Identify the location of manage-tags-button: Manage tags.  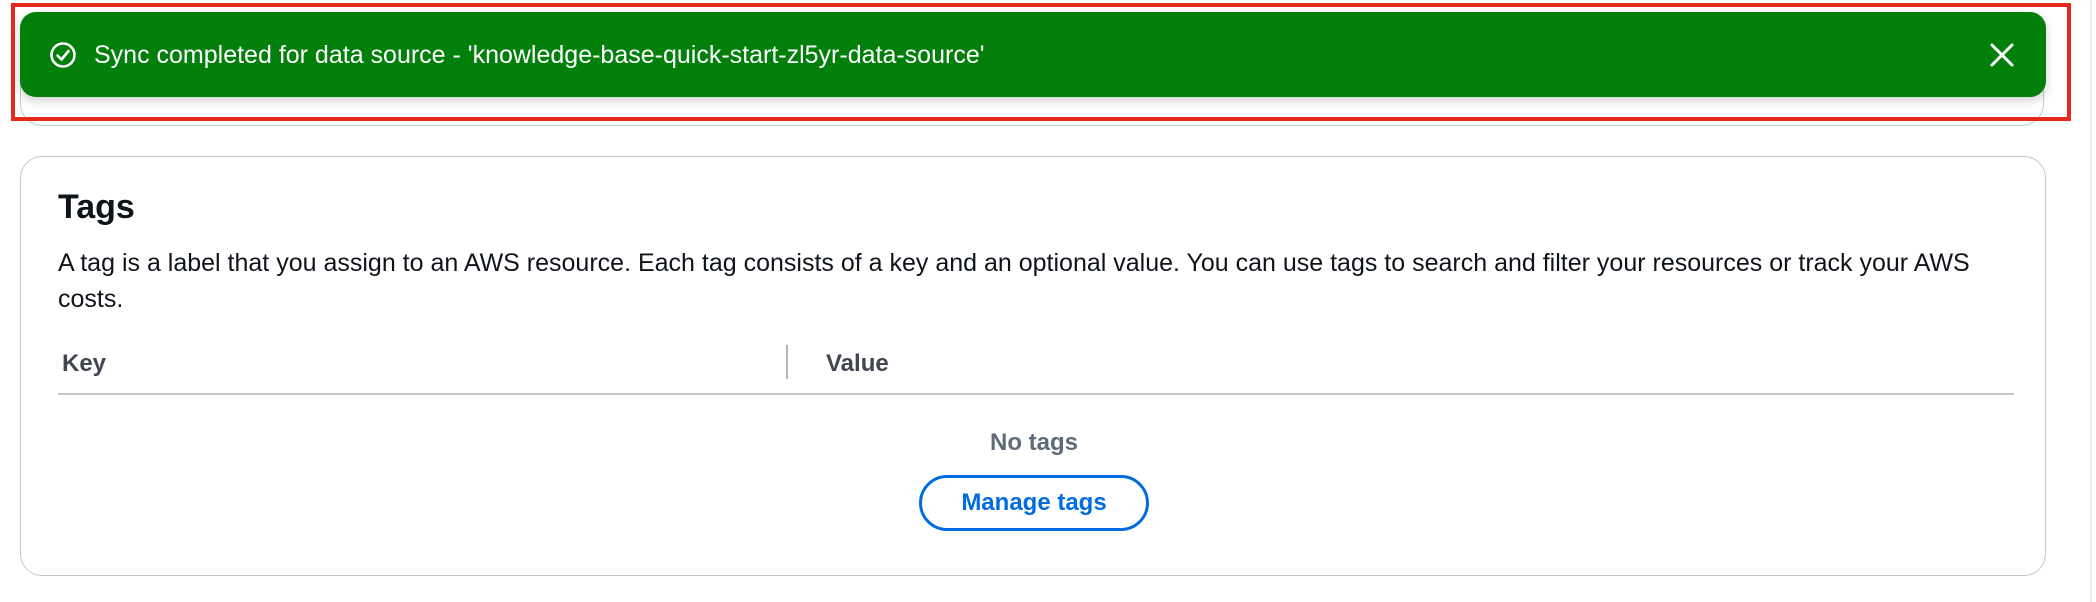
(1034, 503).